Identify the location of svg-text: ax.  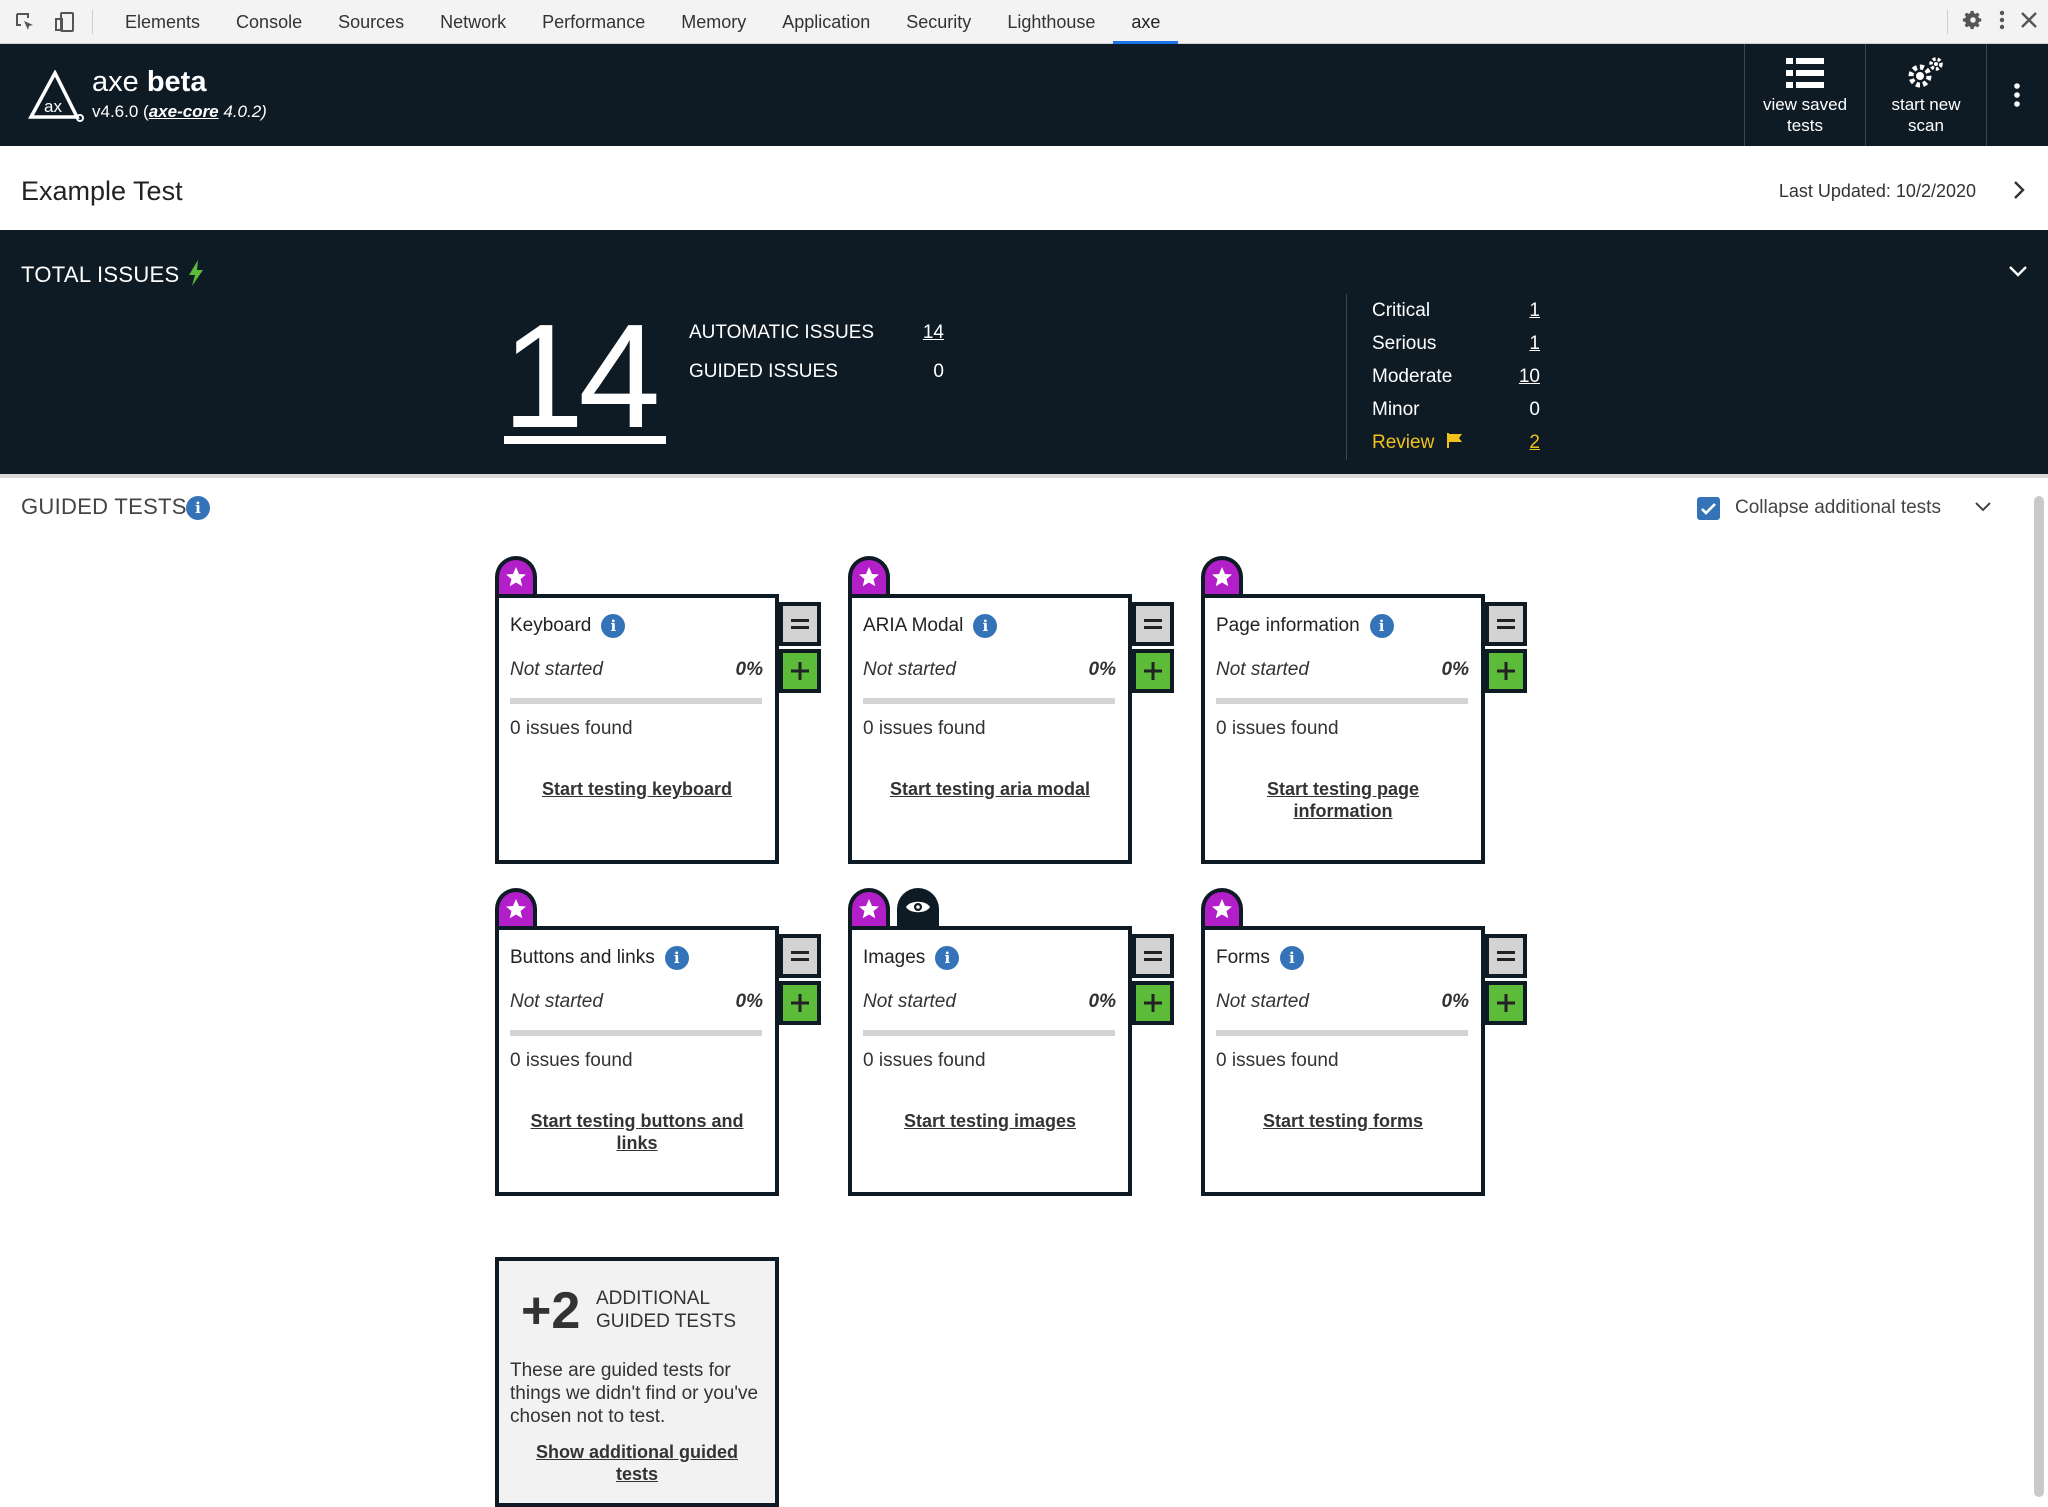
(53, 106).